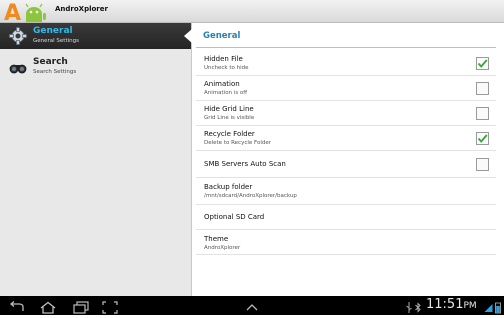 The image size is (504, 318). Describe the element at coordinates (250, 196) in the screenshot. I see `pref-subtitle: /mnt/sdcard/AndroXplorer/backup` at that location.